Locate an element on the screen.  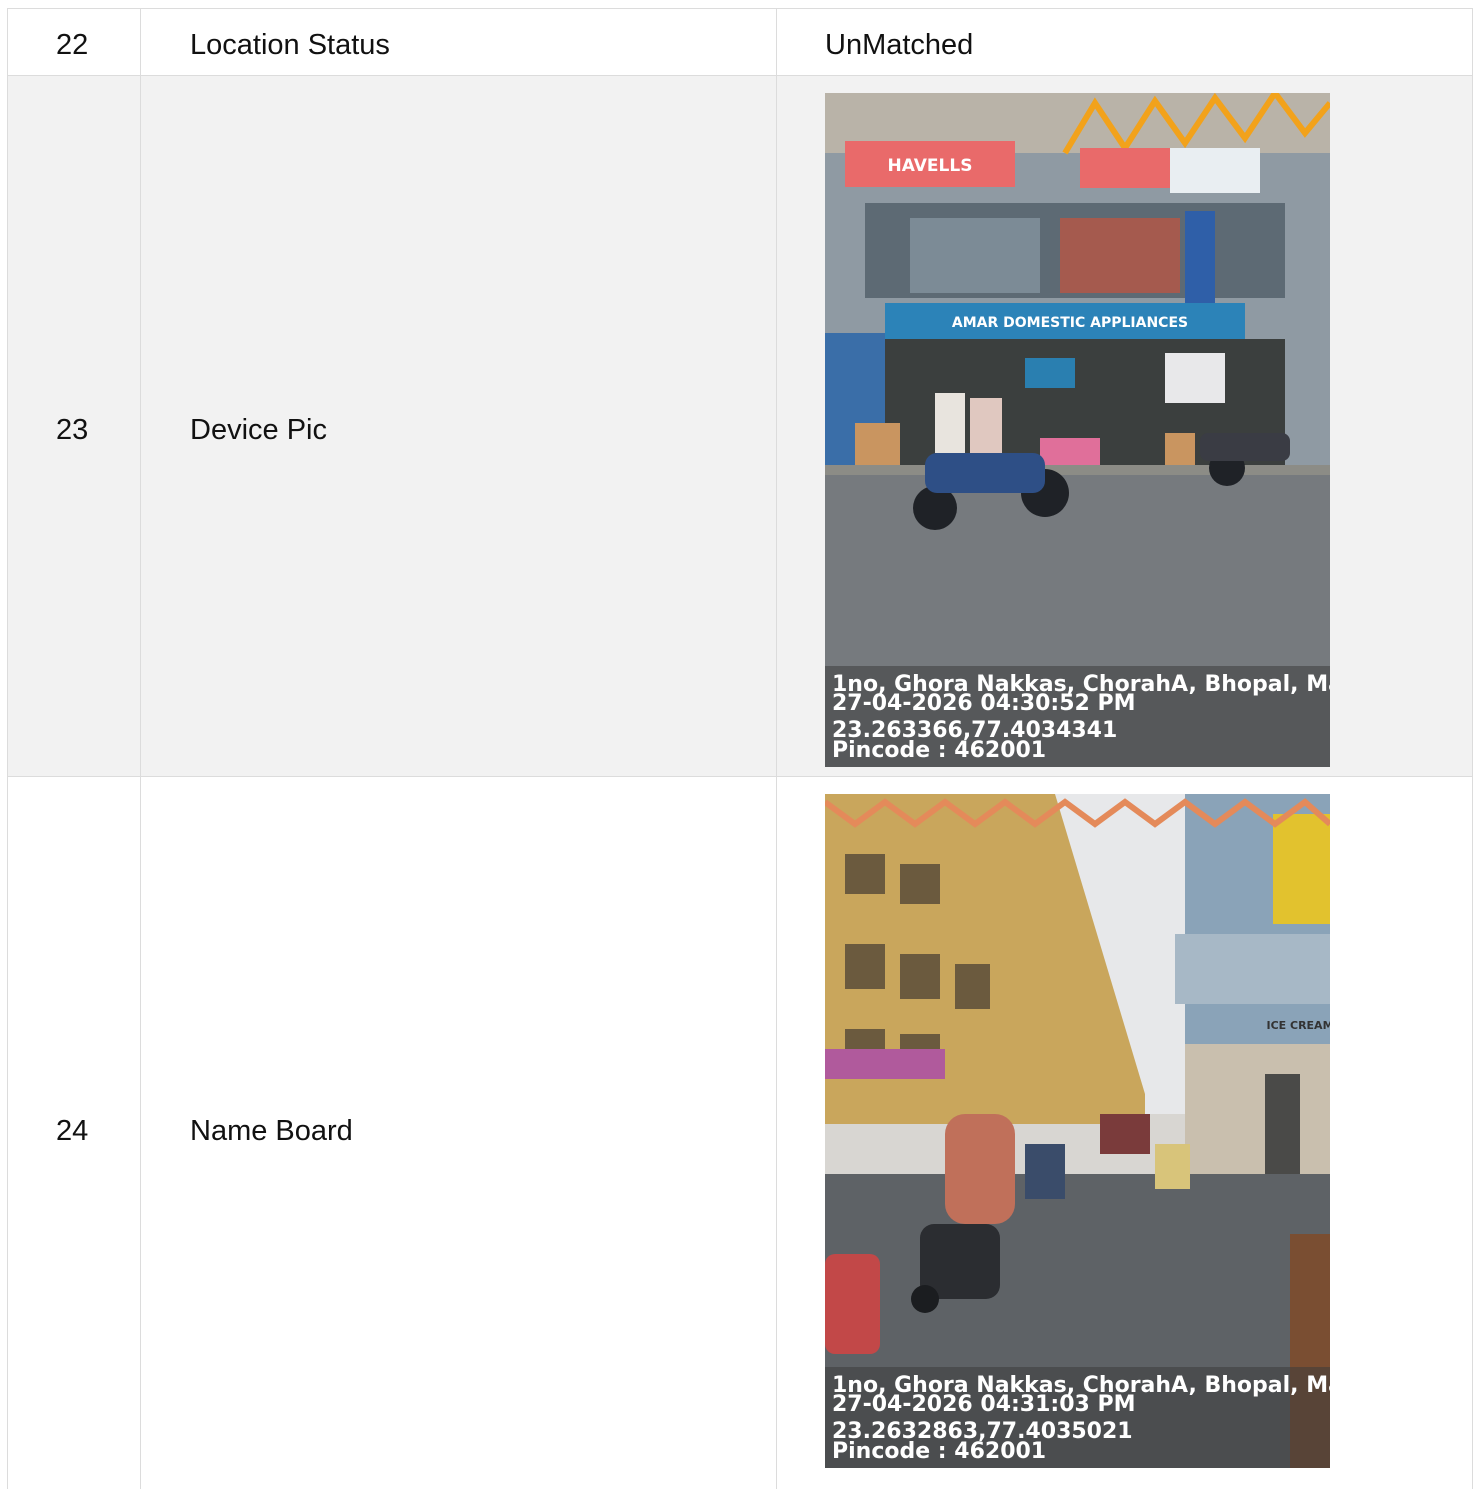
ice-cream-sign: ICE CREAM is located at coordinates (1298, 1025).